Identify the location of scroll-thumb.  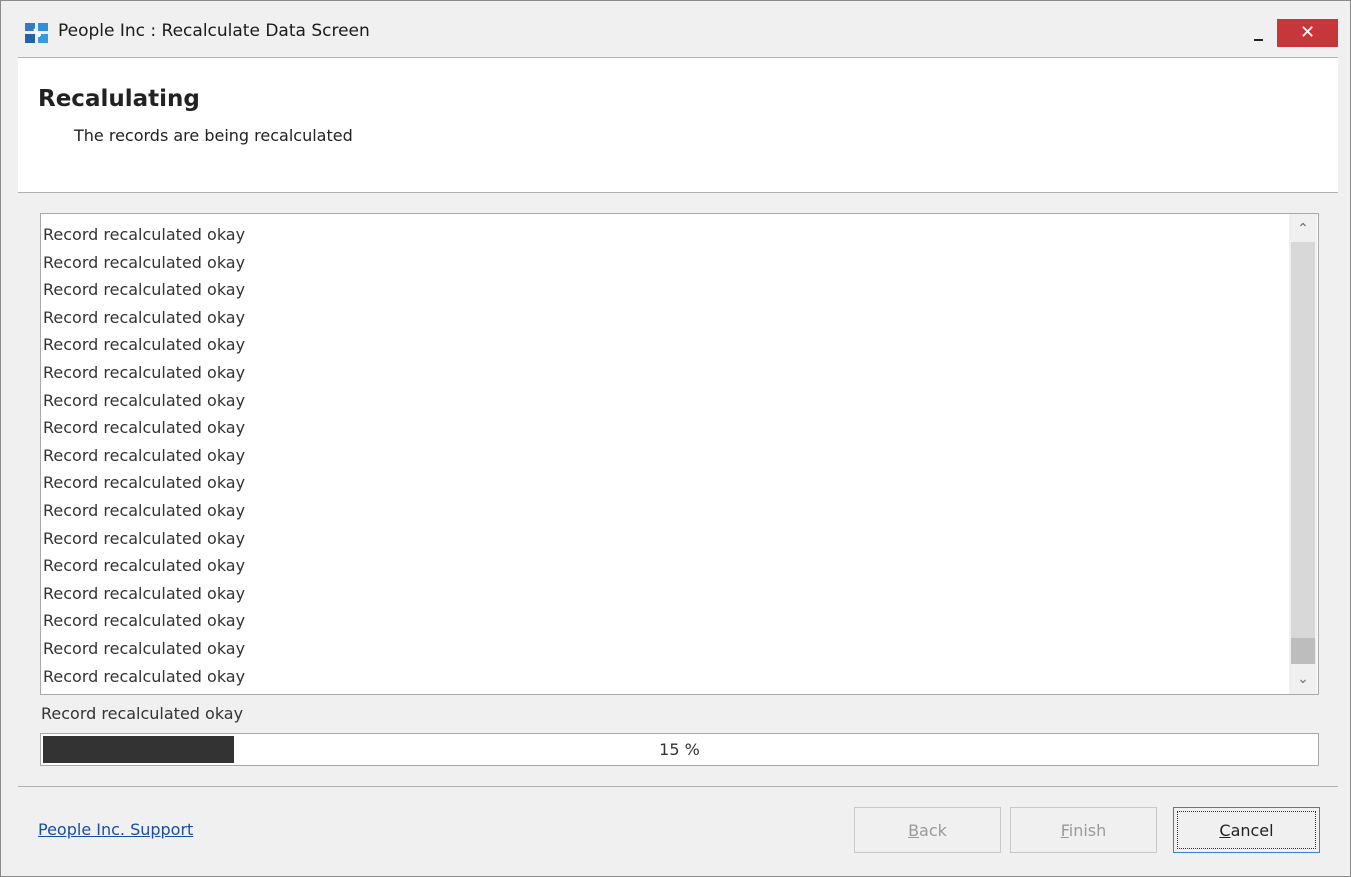
(1303, 651).